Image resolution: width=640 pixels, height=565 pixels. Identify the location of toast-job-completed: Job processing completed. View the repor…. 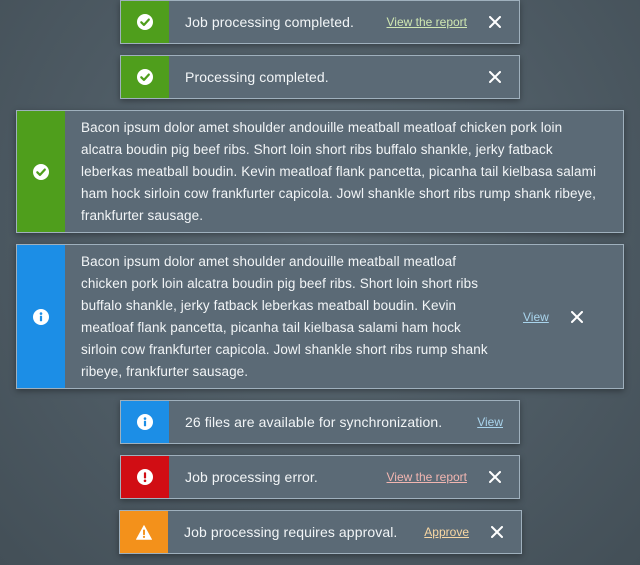
(320, 22).